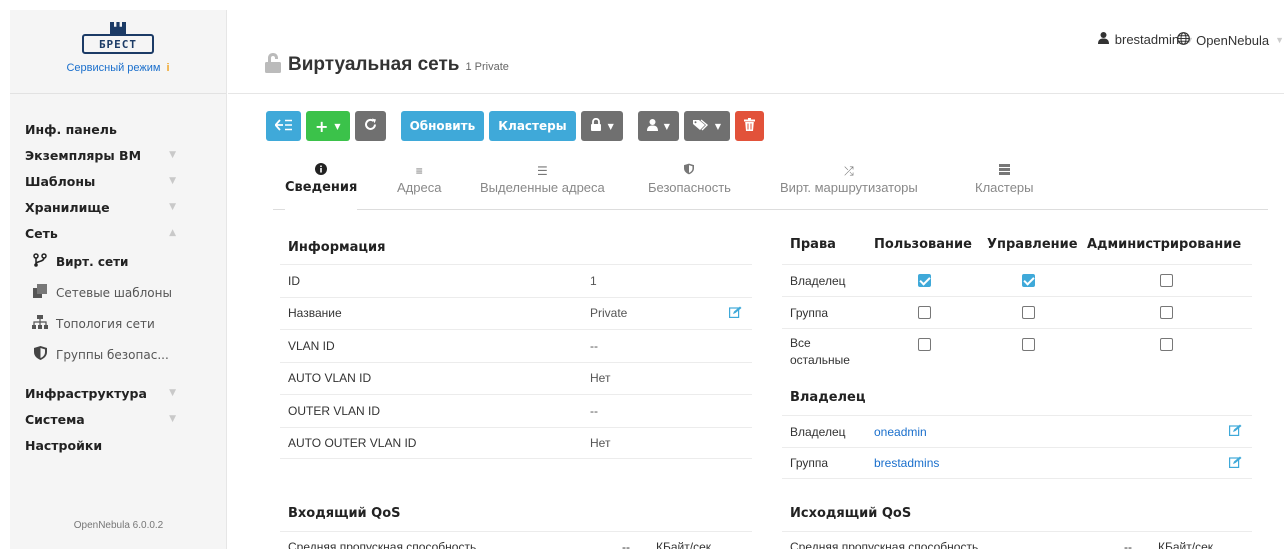 Image resolution: width=1284 pixels, height=549 pixels. What do you see at coordinates (118, 525) in the screenshot?
I see `version-label: OpenNebula 6.0.0.2` at bounding box center [118, 525].